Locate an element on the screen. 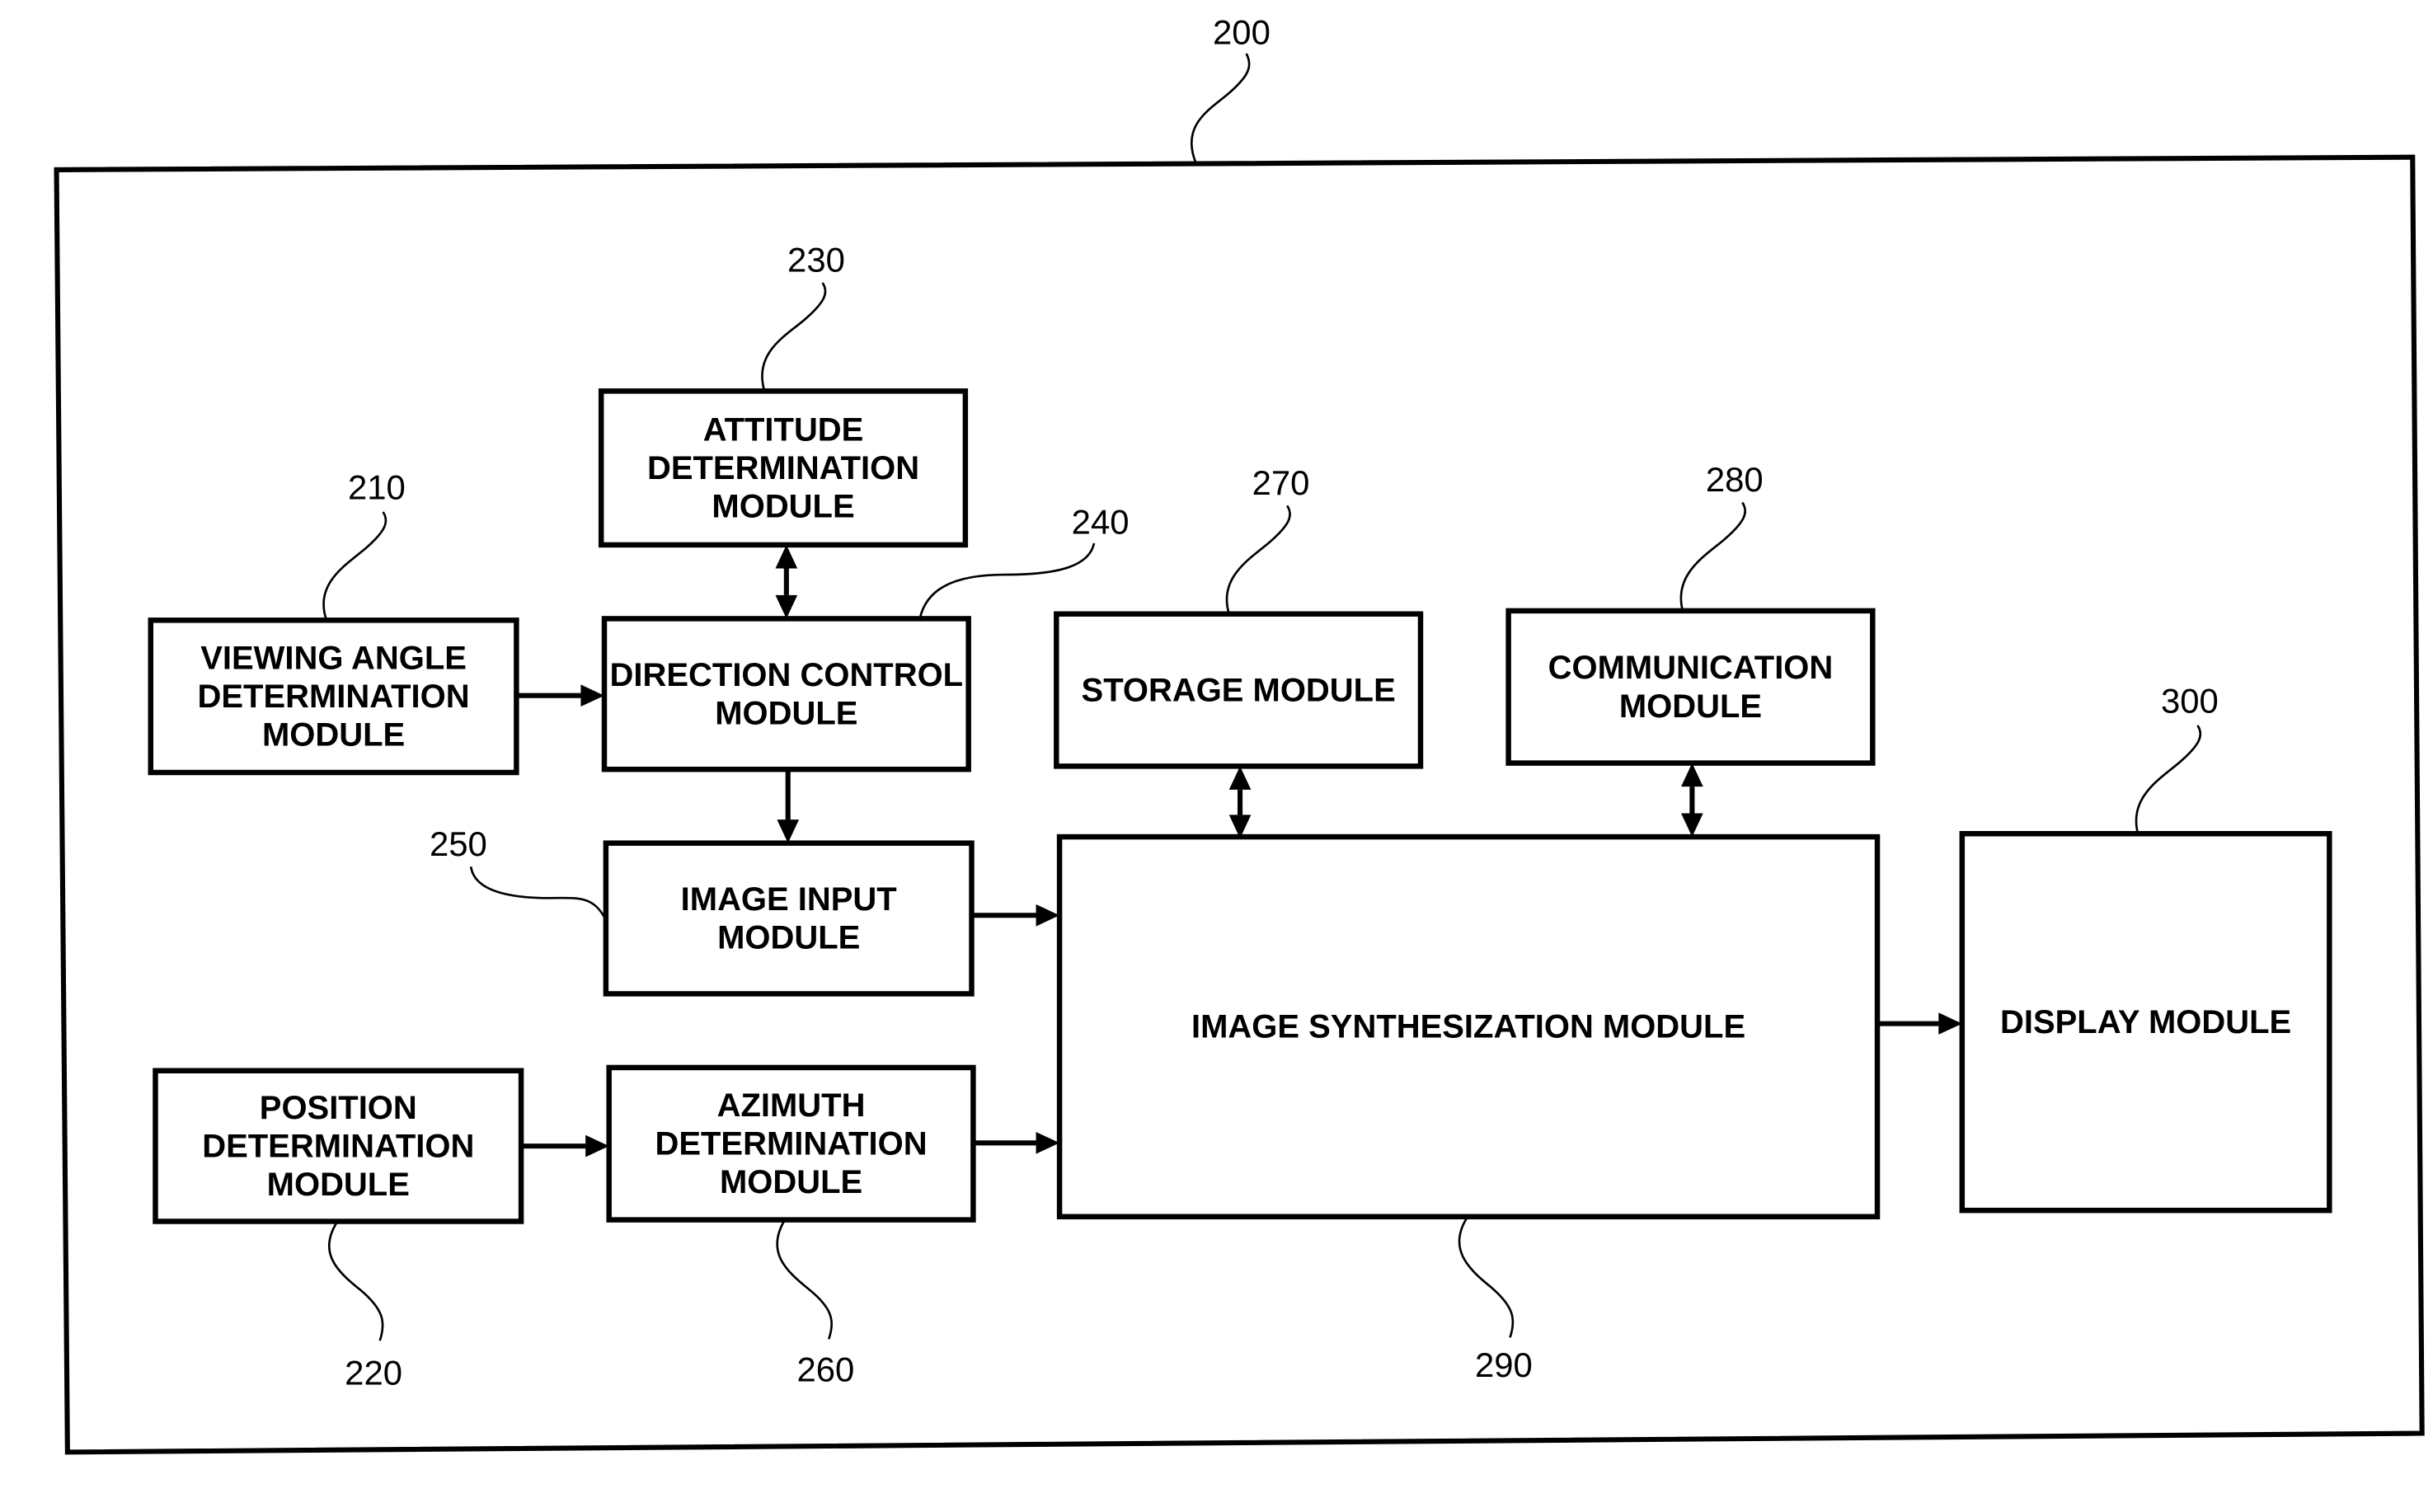  ref-label-280: 280 is located at coordinates (1735, 480).